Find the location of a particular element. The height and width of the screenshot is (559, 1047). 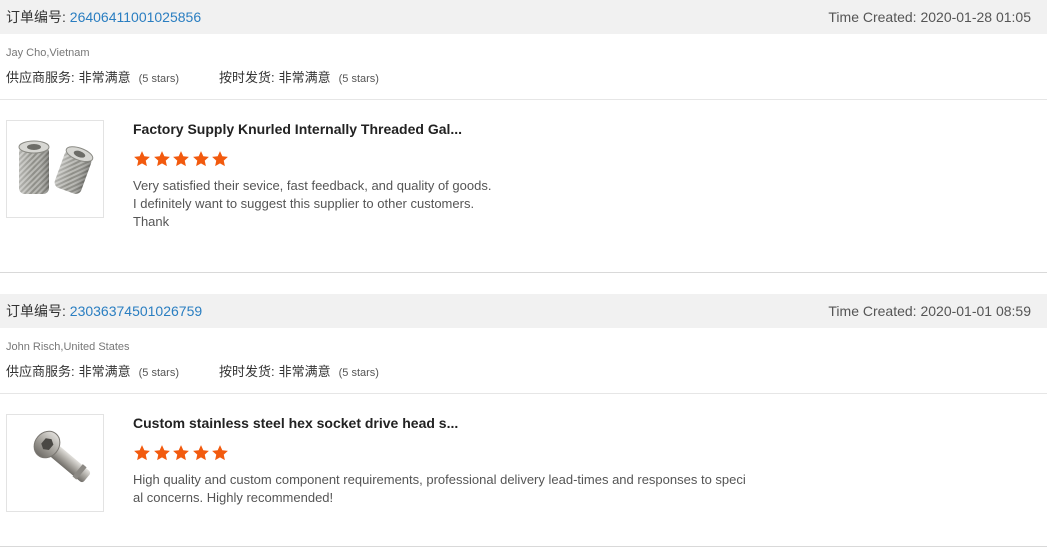

buyer-name: Jay Cho,Vietnam is located at coordinates (48, 53).